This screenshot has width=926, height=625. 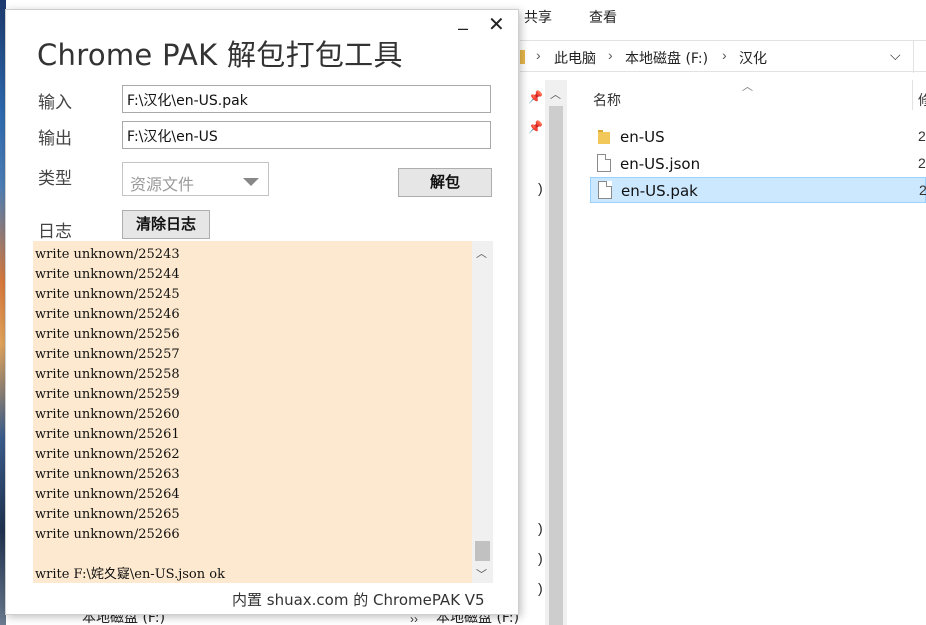 What do you see at coordinates (162, 184) in the screenshot?
I see `type-select-value: 资源文件` at bounding box center [162, 184].